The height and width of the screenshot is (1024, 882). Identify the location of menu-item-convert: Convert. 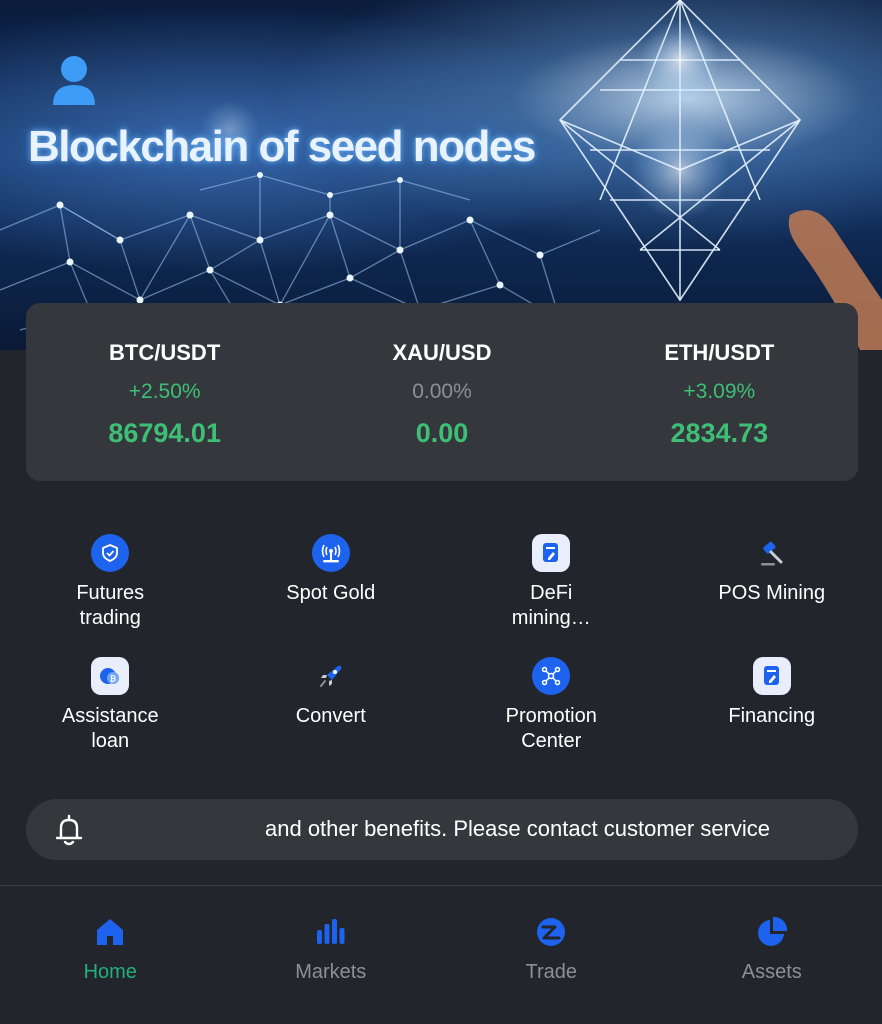
(331, 705).